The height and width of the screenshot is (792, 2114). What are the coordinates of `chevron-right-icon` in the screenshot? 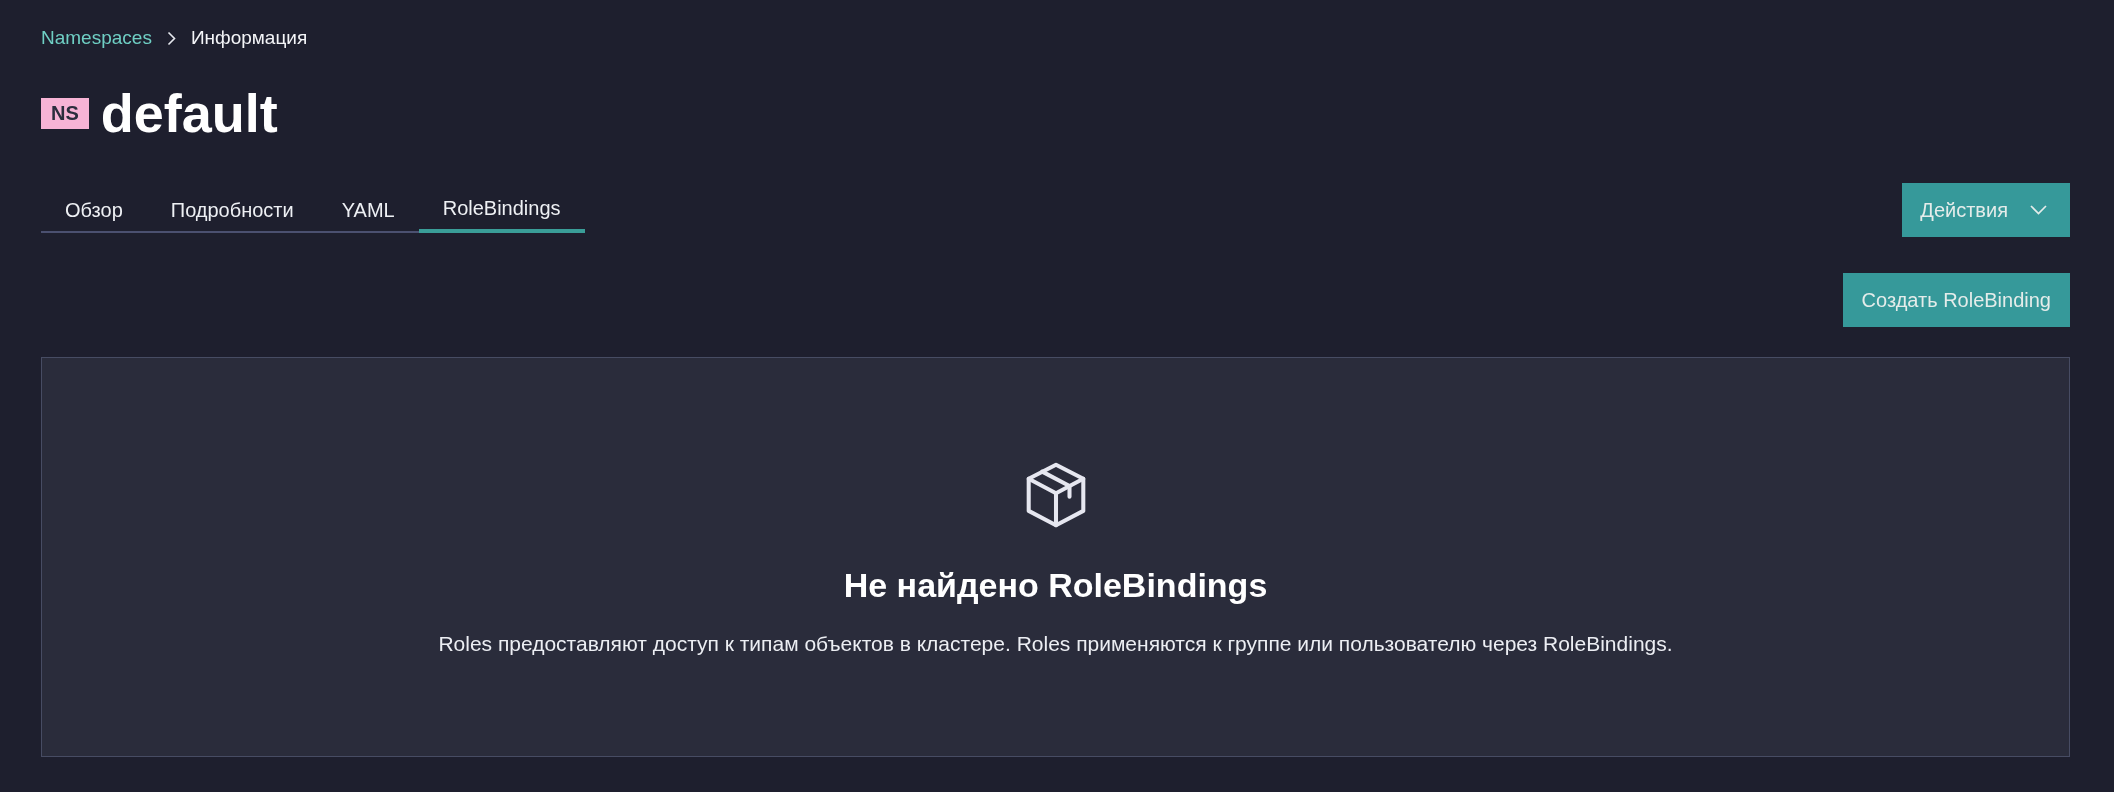 It's located at (171, 38).